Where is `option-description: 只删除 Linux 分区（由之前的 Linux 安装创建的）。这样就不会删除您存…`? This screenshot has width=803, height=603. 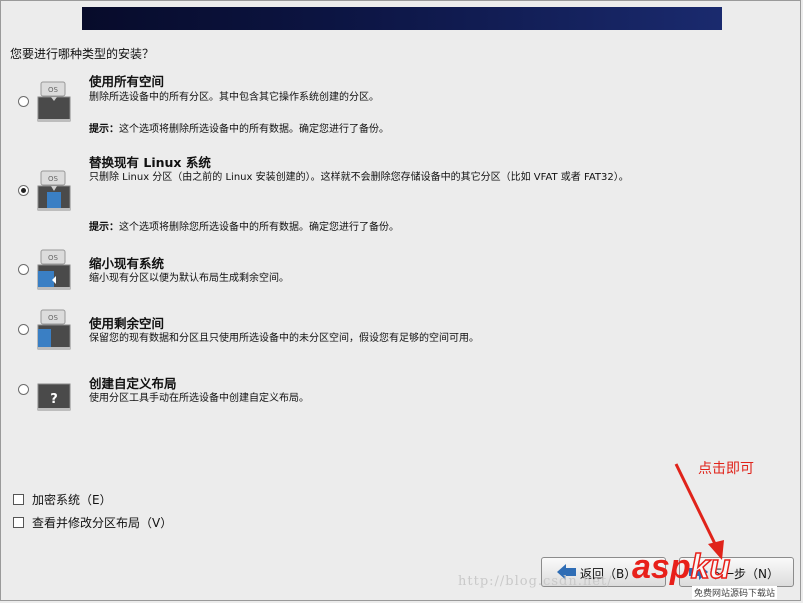 option-description: 只删除 Linux 分区（由之前的 Linux 安装创建的）。这样就不会删除您存… is located at coordinates (359, 177).